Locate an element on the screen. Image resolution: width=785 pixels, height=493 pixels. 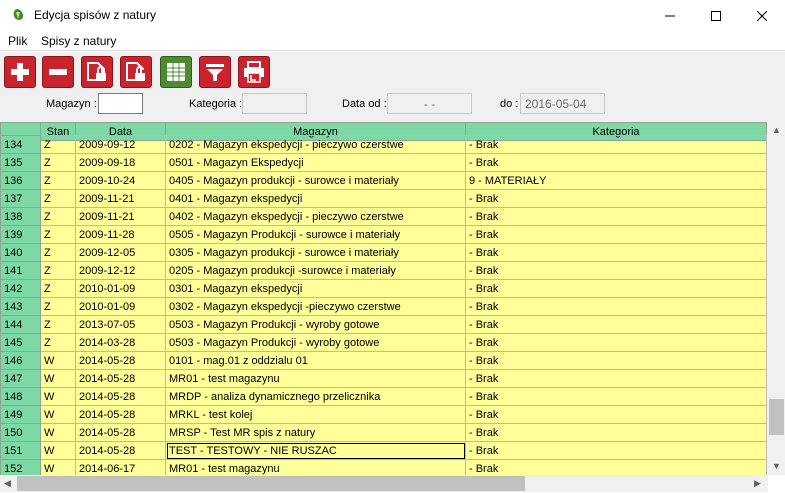
row-number: 140 is located at coordinates (20, 252).